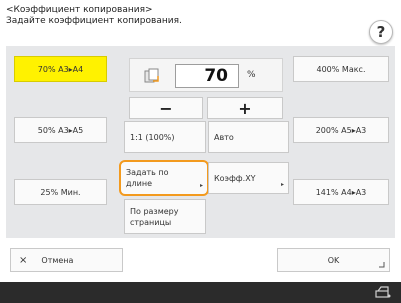  I want to click on preset-label: 70% A3▸A4, so click(60, 69).